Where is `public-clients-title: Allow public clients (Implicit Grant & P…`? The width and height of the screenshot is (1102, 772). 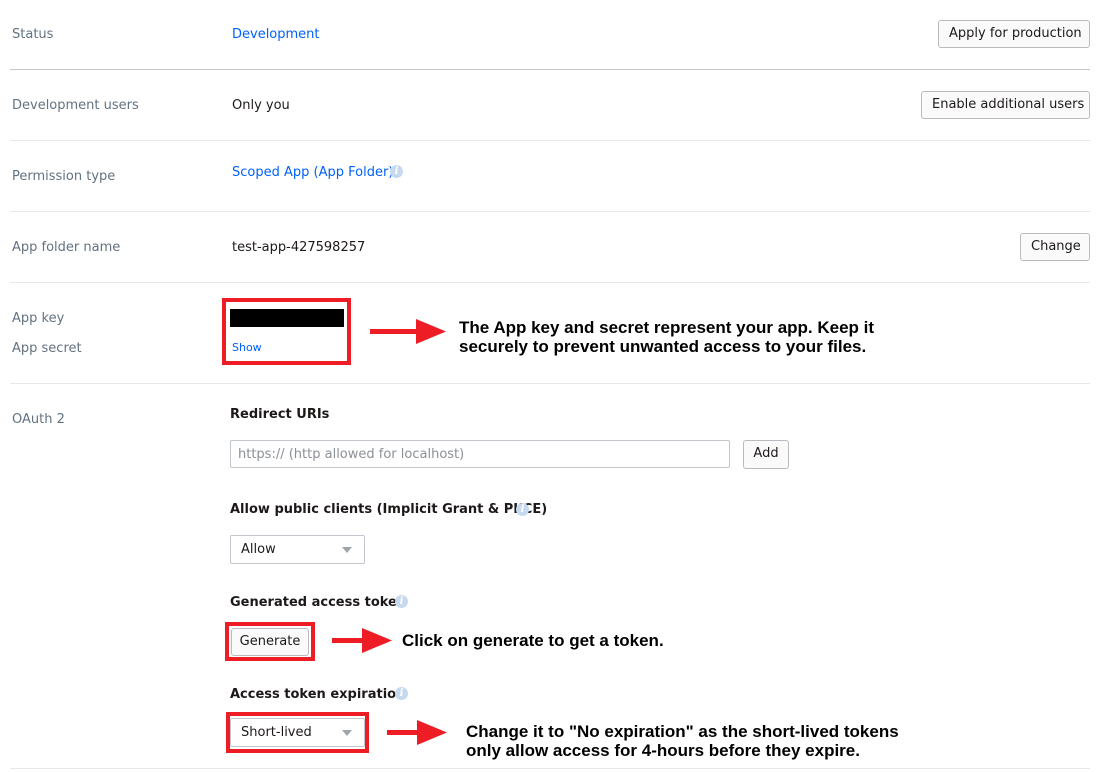
public-clients-title: Allow public clients (Implicit Grant & P… is located at coordinates (389, 509).